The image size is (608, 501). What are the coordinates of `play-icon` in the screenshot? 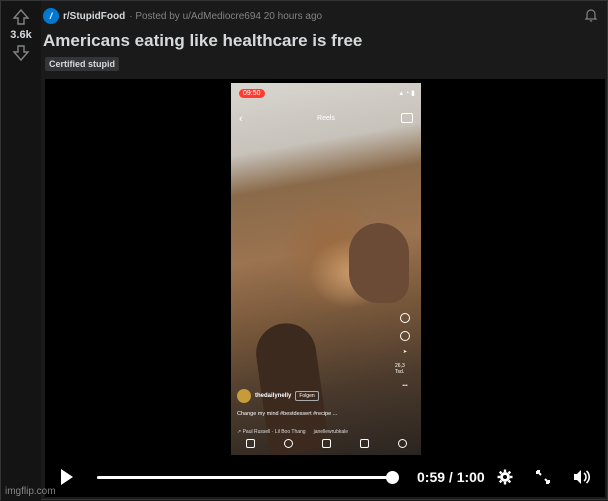 It's located at (67, 477).